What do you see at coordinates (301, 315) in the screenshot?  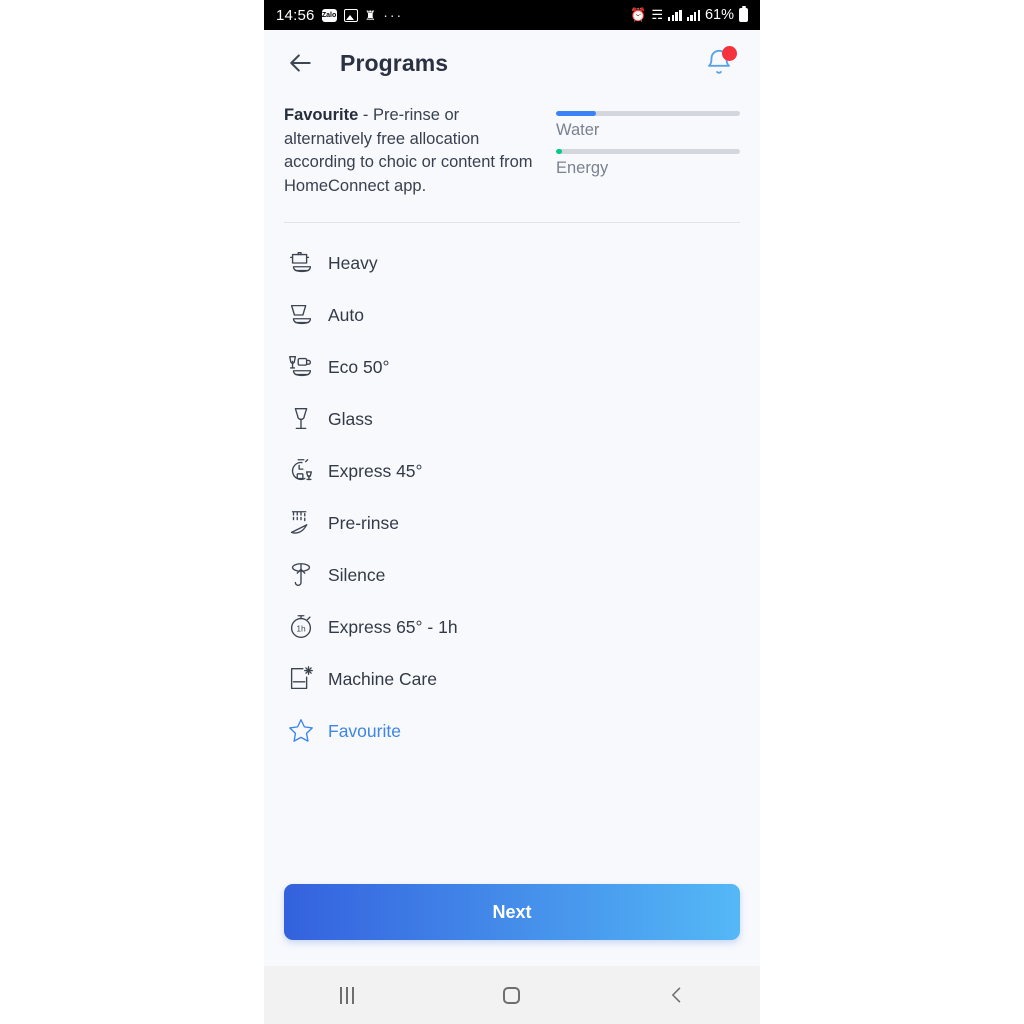 I see `bowl-plate-icon` at bounding box center [301, 315].